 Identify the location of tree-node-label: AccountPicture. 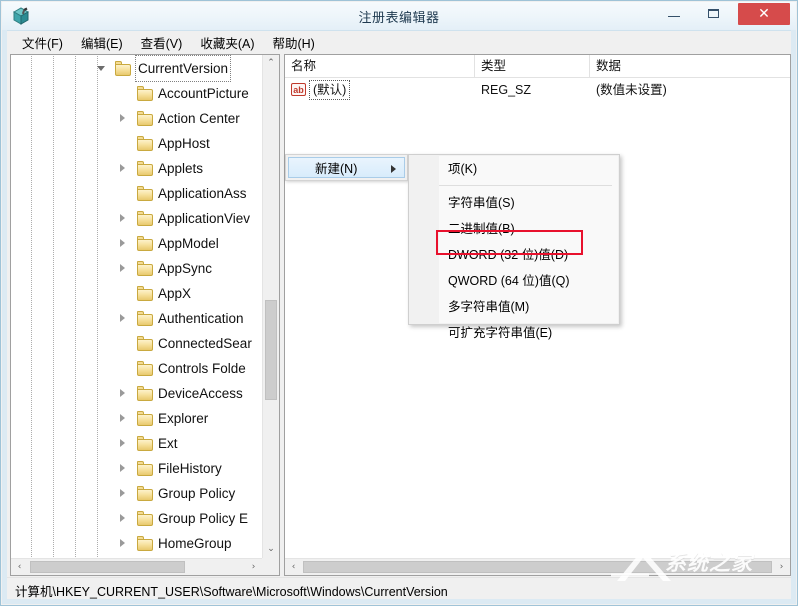
(203, 93).